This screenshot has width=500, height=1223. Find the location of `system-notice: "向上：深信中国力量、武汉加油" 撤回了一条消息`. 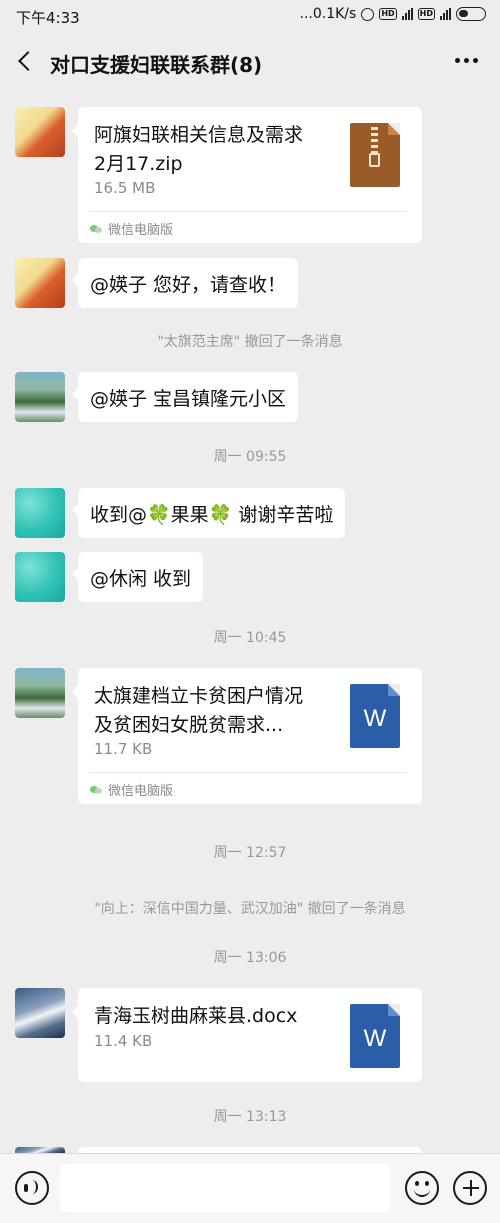

system-notice: "向上：深信中国力量、武汉加油" 撤回了一条消息 is located at coordinates (250, 909).